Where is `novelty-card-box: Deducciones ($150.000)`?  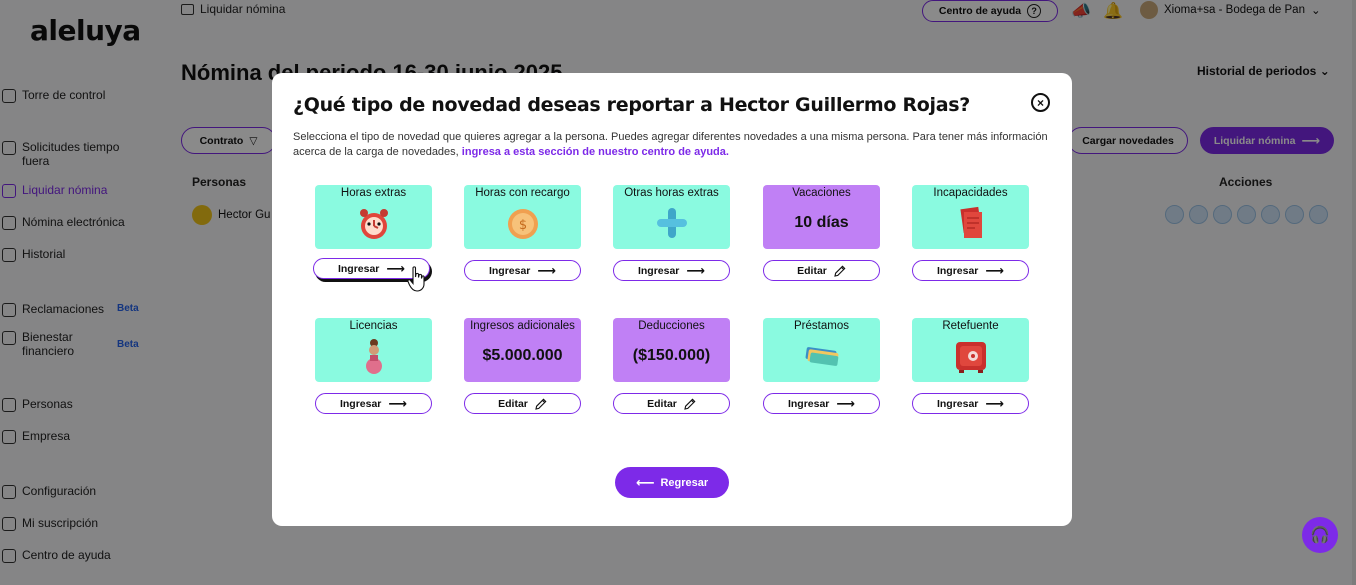
novelty-card-box: Deducciones ($150.000) is located at coordinates (671, 350).